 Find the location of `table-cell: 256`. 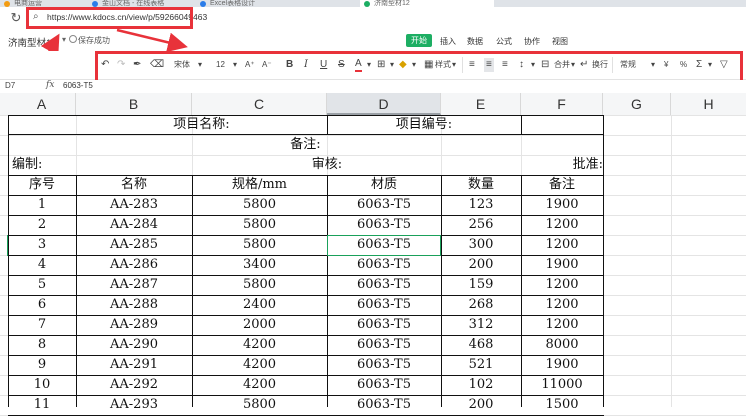

table-cell: 256 is located at coordinates (481, 225).